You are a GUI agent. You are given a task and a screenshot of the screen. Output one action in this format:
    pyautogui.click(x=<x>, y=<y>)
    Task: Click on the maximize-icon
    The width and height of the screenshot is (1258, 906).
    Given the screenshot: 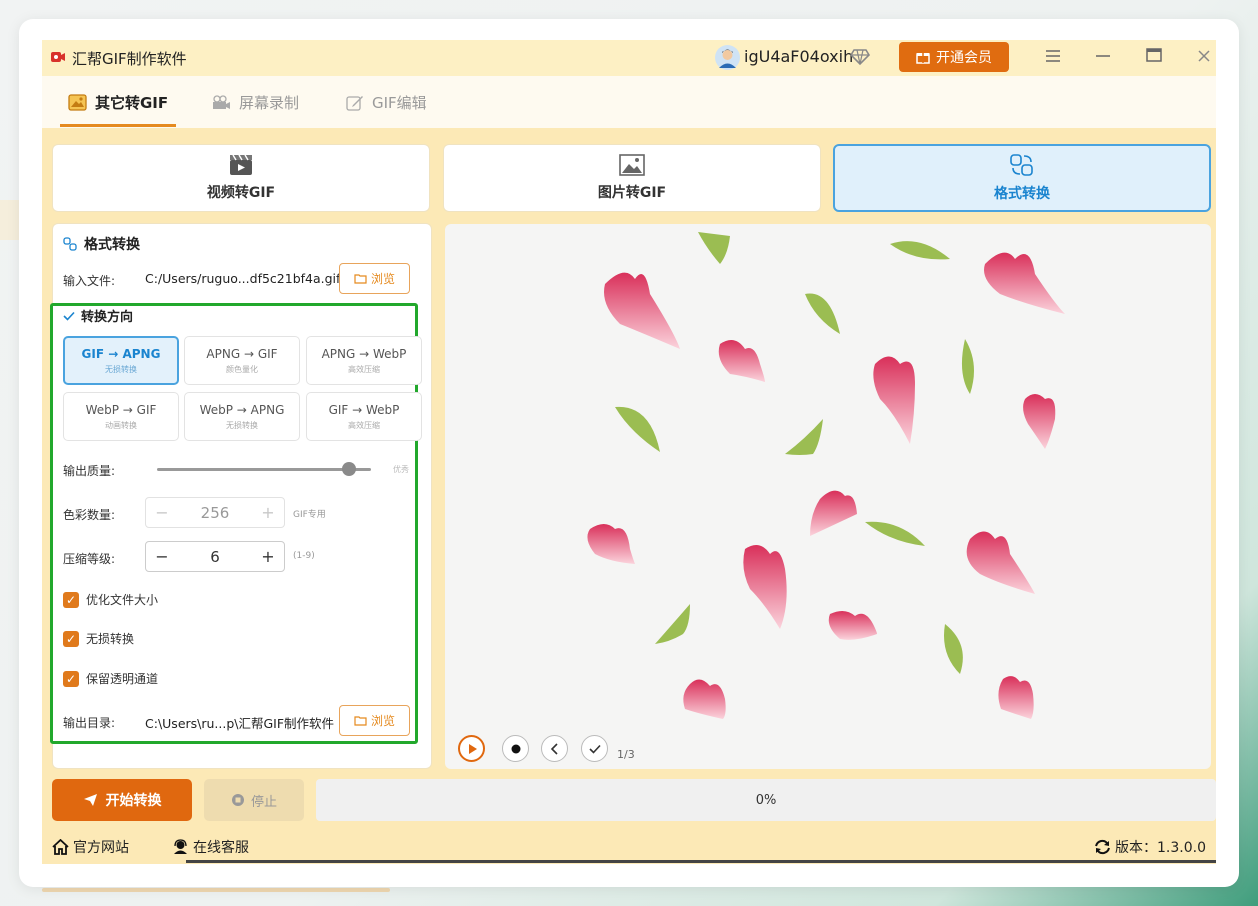 What is the action you would take?
    pyautogui.click(x=1154, y=57)
    